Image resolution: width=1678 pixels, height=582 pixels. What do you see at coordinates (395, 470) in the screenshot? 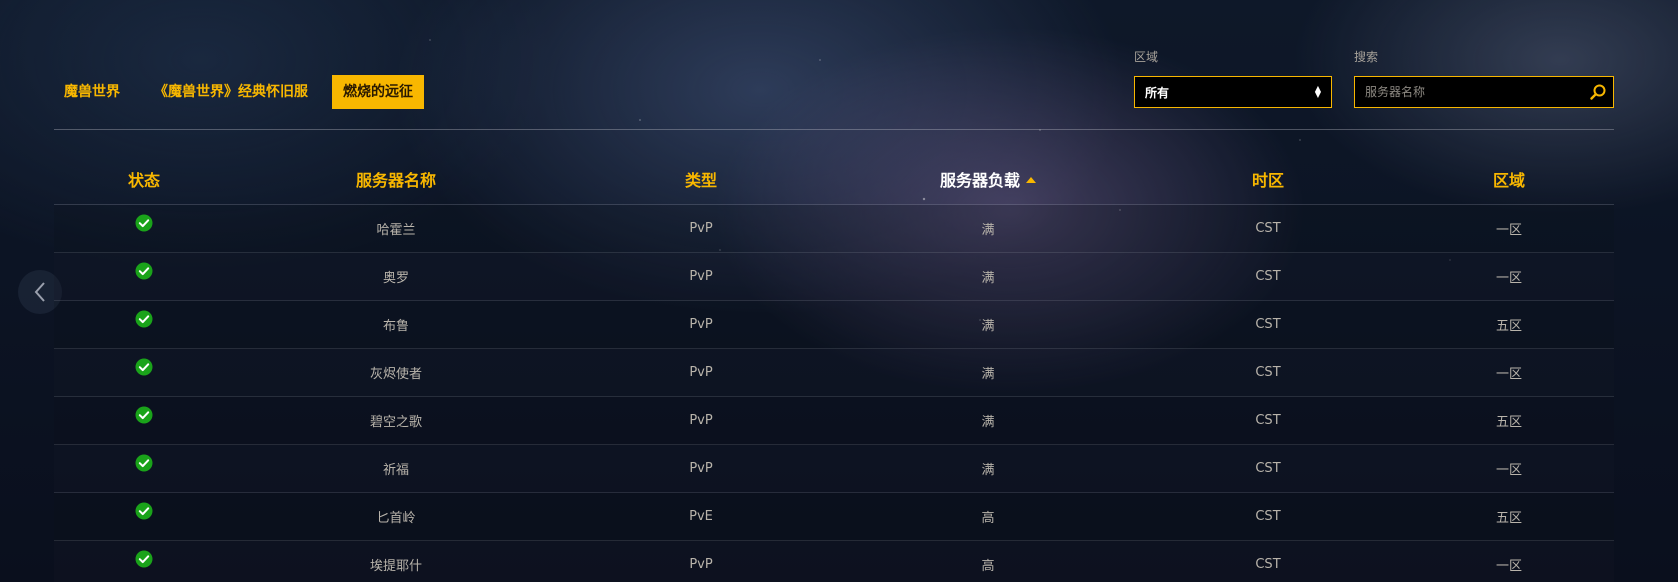
I see `server-name: 祈福` at bounding box center [395, 470].